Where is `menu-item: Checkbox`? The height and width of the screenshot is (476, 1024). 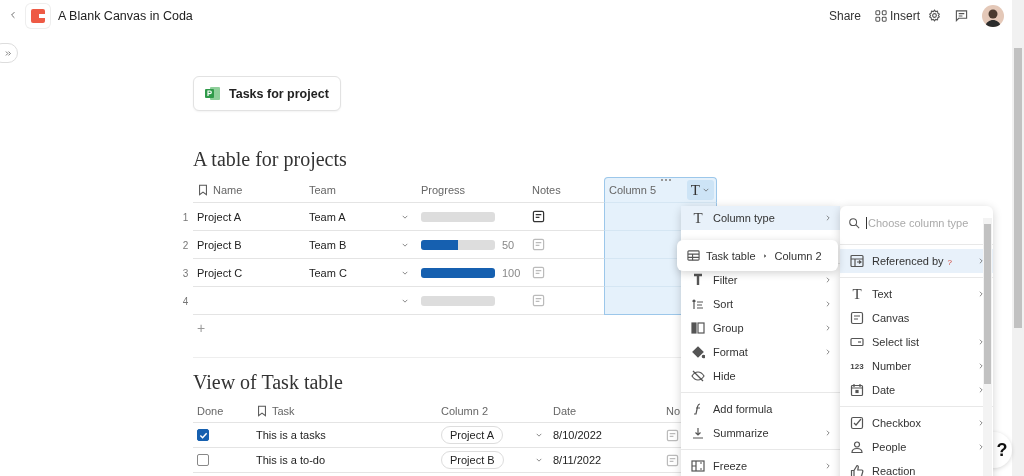 menu-item: Checkbox is located at coordinates (916, 423).